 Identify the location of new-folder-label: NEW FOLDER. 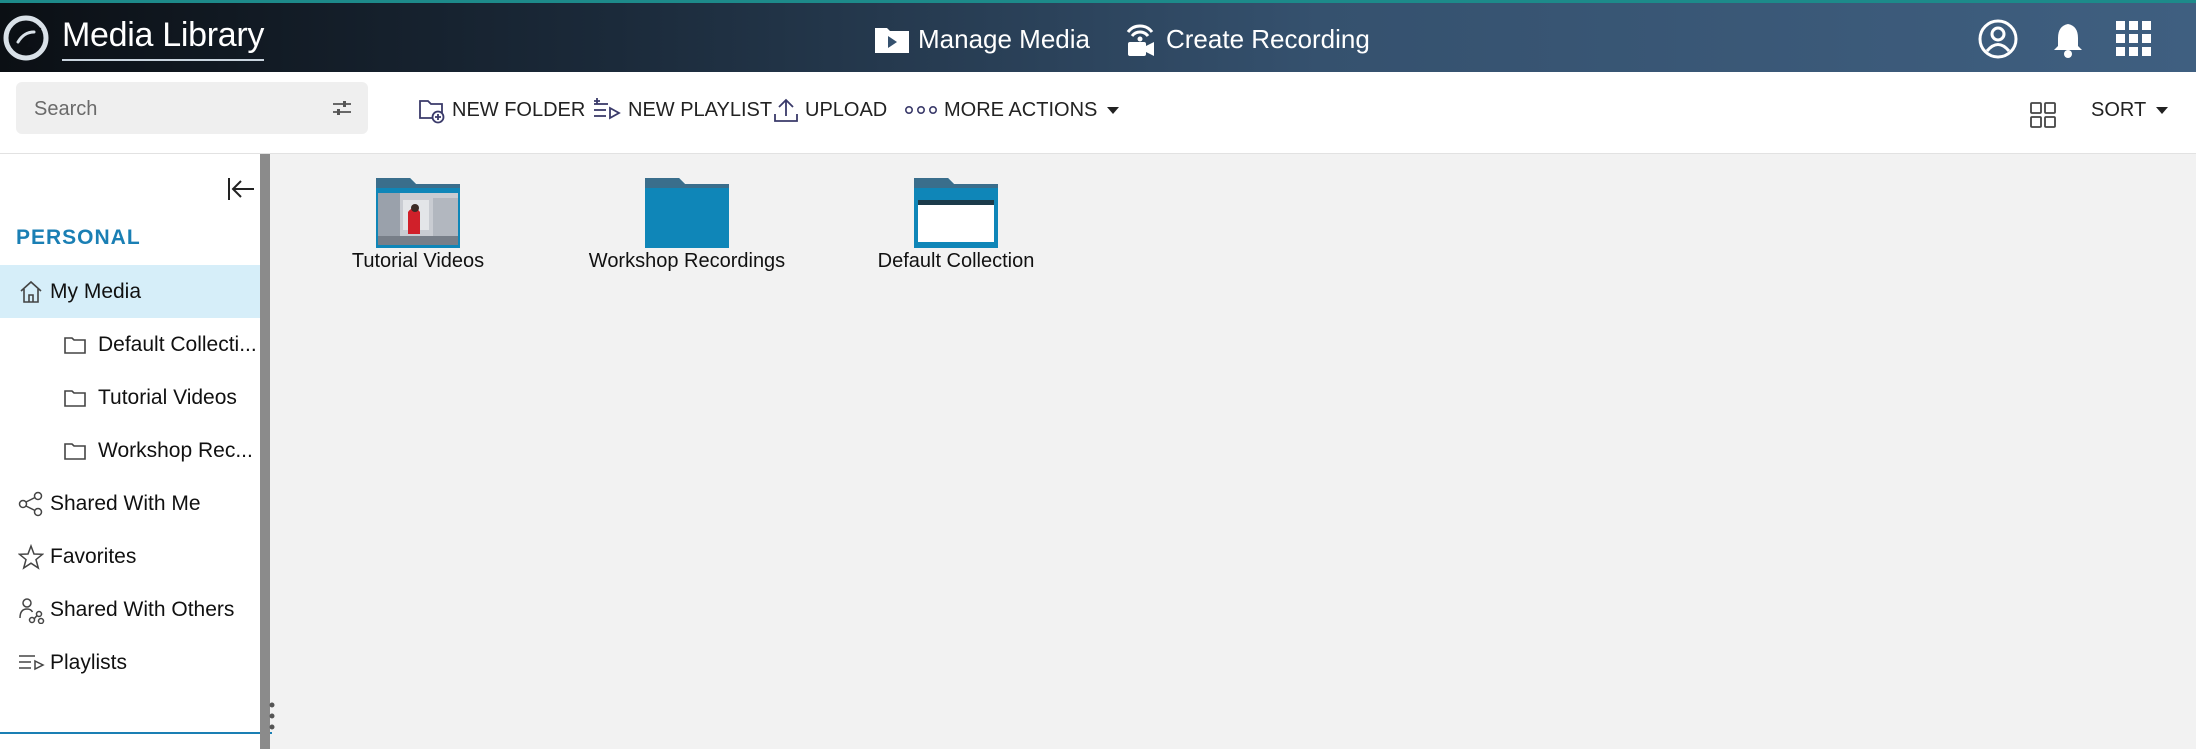
(519, 109).